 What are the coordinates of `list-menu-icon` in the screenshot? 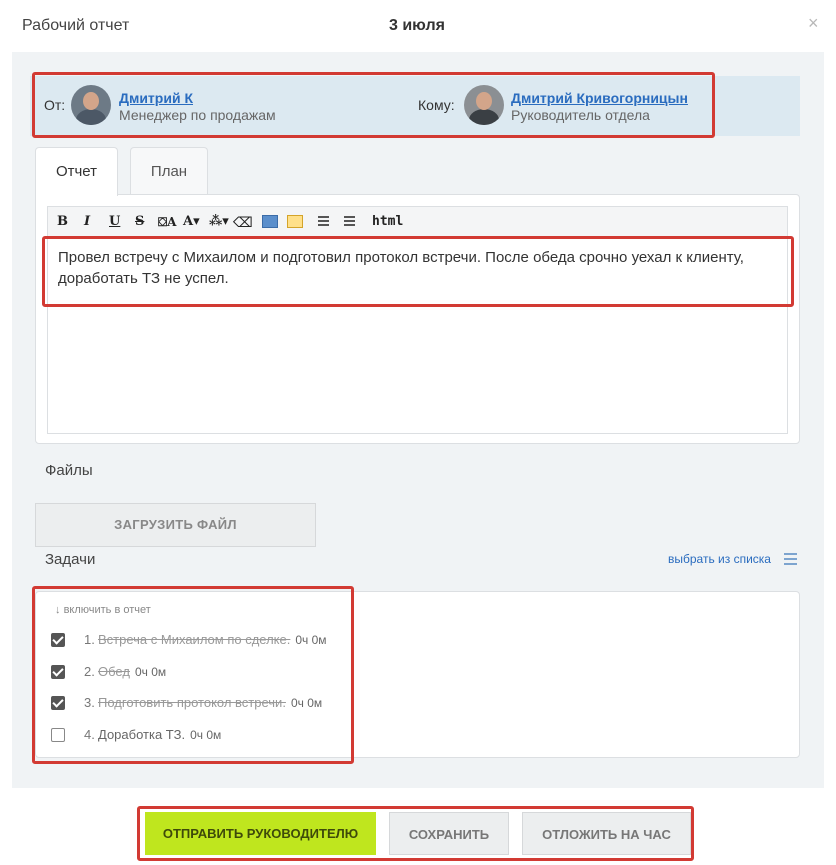 It's located at (790, 559).